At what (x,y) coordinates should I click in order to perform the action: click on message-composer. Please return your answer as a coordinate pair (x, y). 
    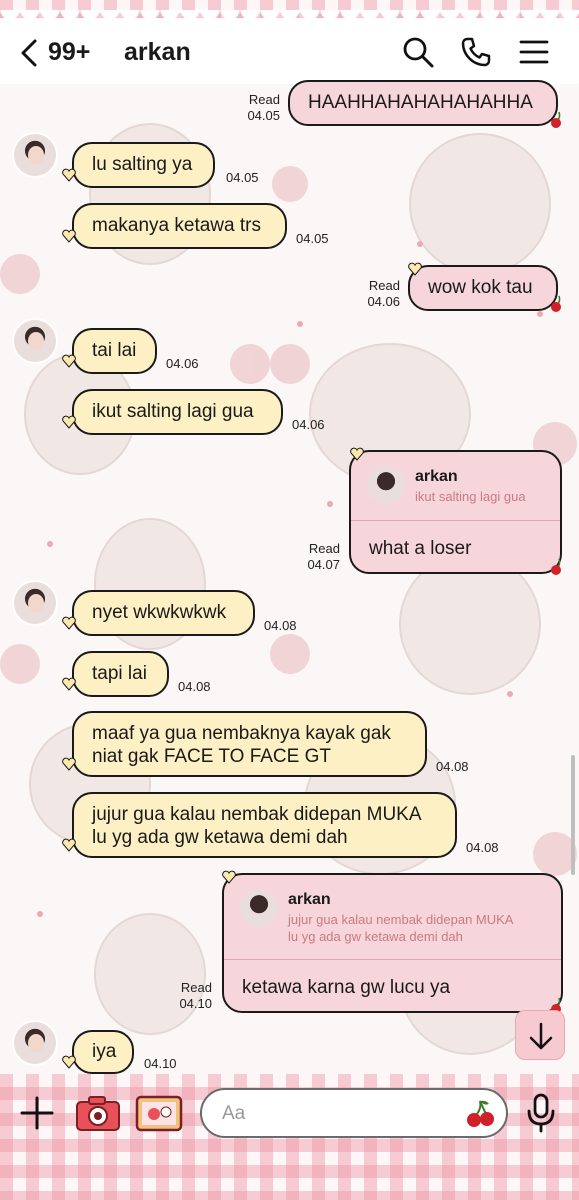
    Looking at the image, I should click on (354, 1113).